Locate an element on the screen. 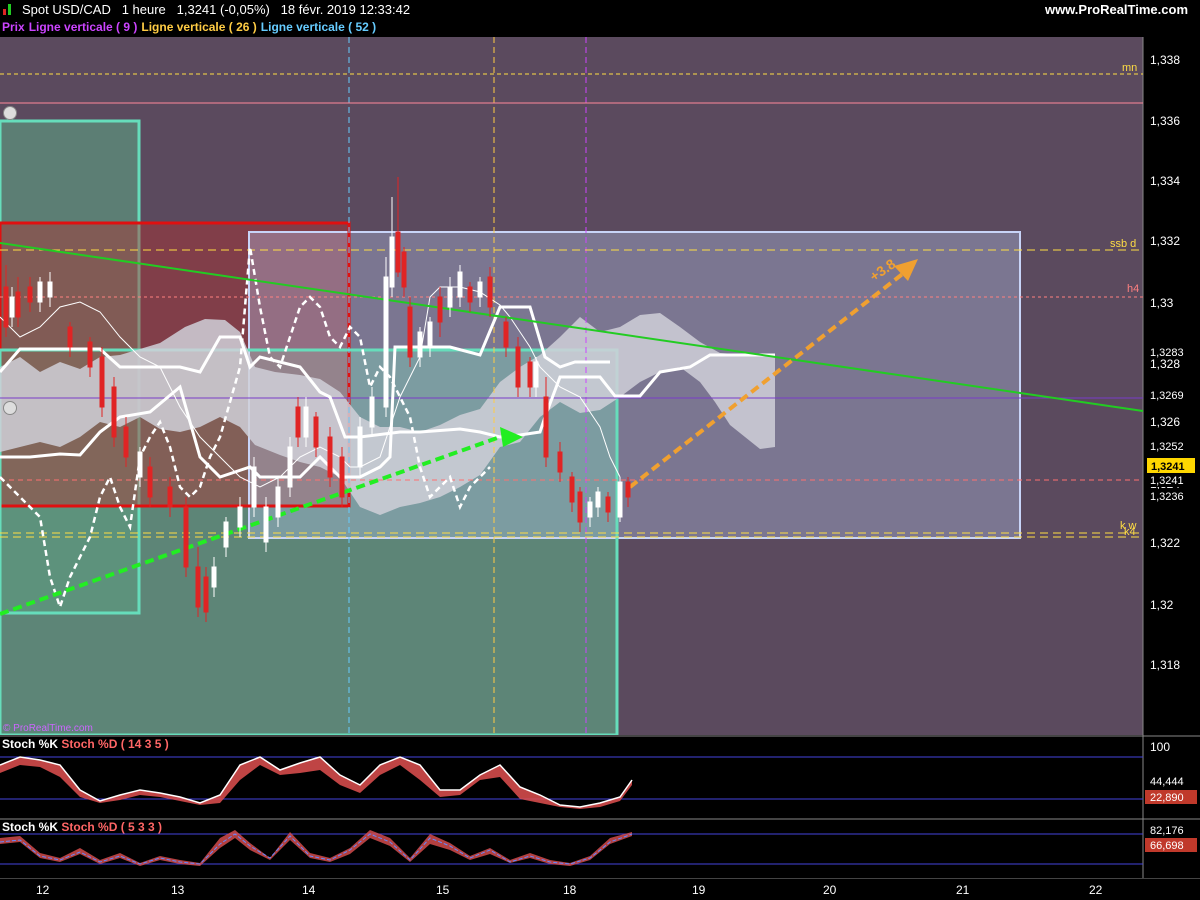 This screenshot has height=900, width=1200. svg-text: 1,318 is located at coordinates (1165, 665).